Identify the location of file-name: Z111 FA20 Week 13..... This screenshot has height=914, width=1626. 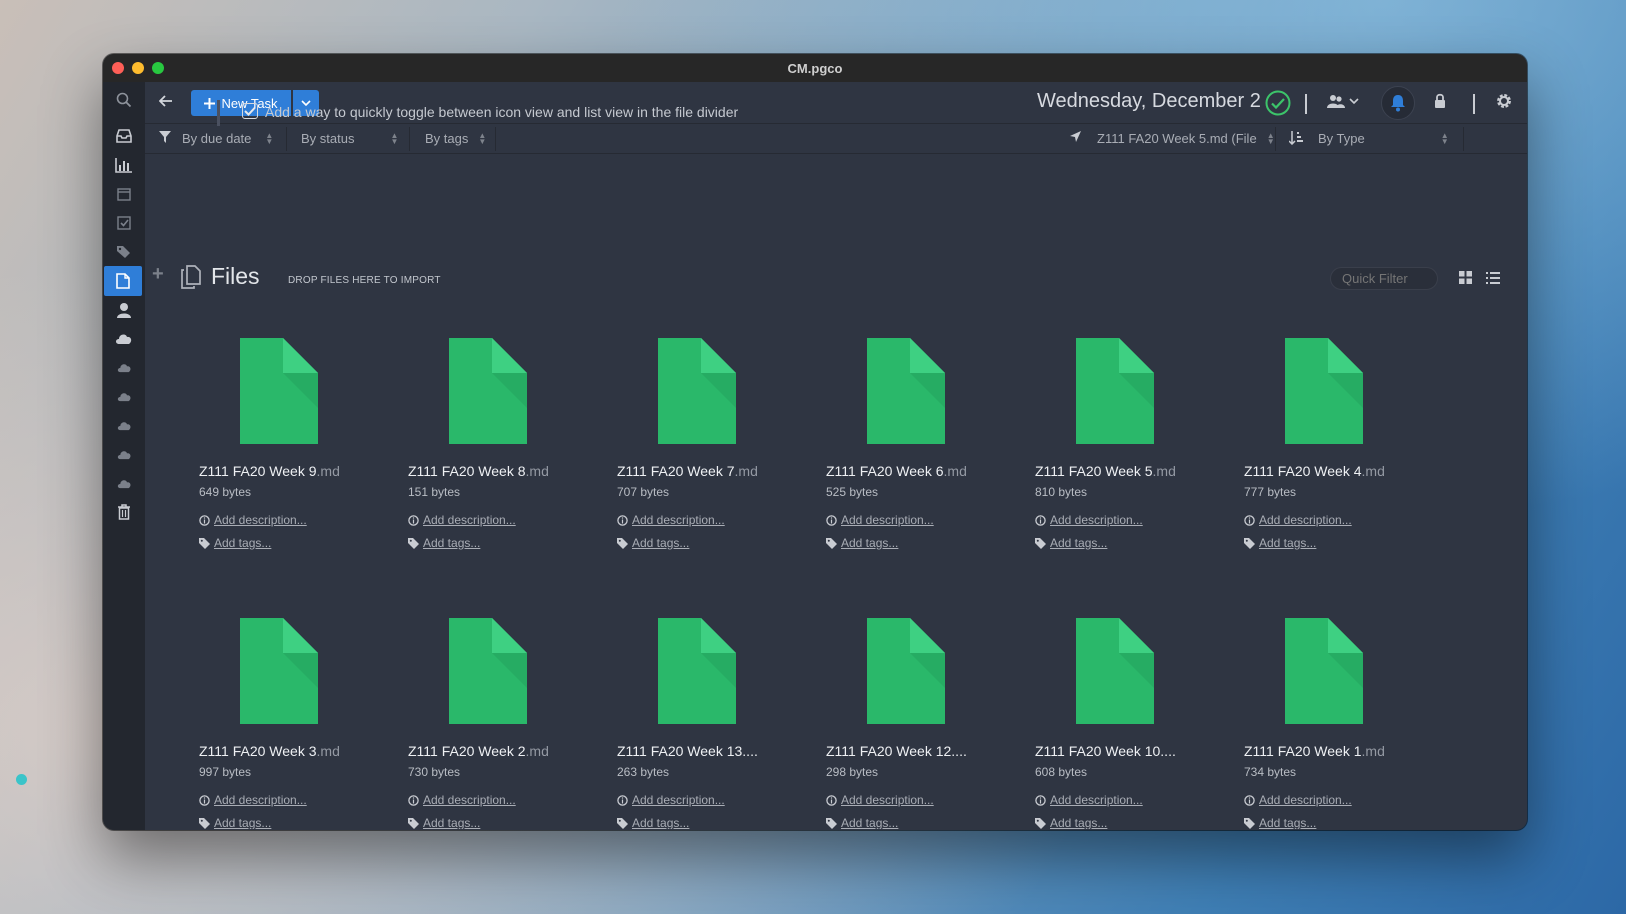
(687, 751).